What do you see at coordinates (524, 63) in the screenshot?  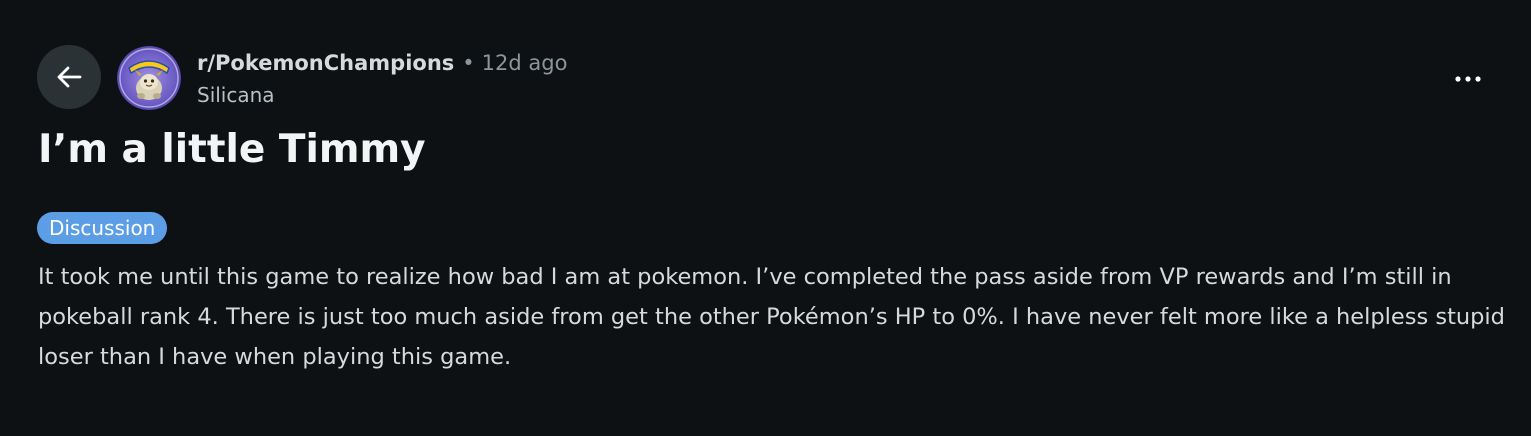 I see `post-timestamp: 12d ago` at bounding box center [524, 63].